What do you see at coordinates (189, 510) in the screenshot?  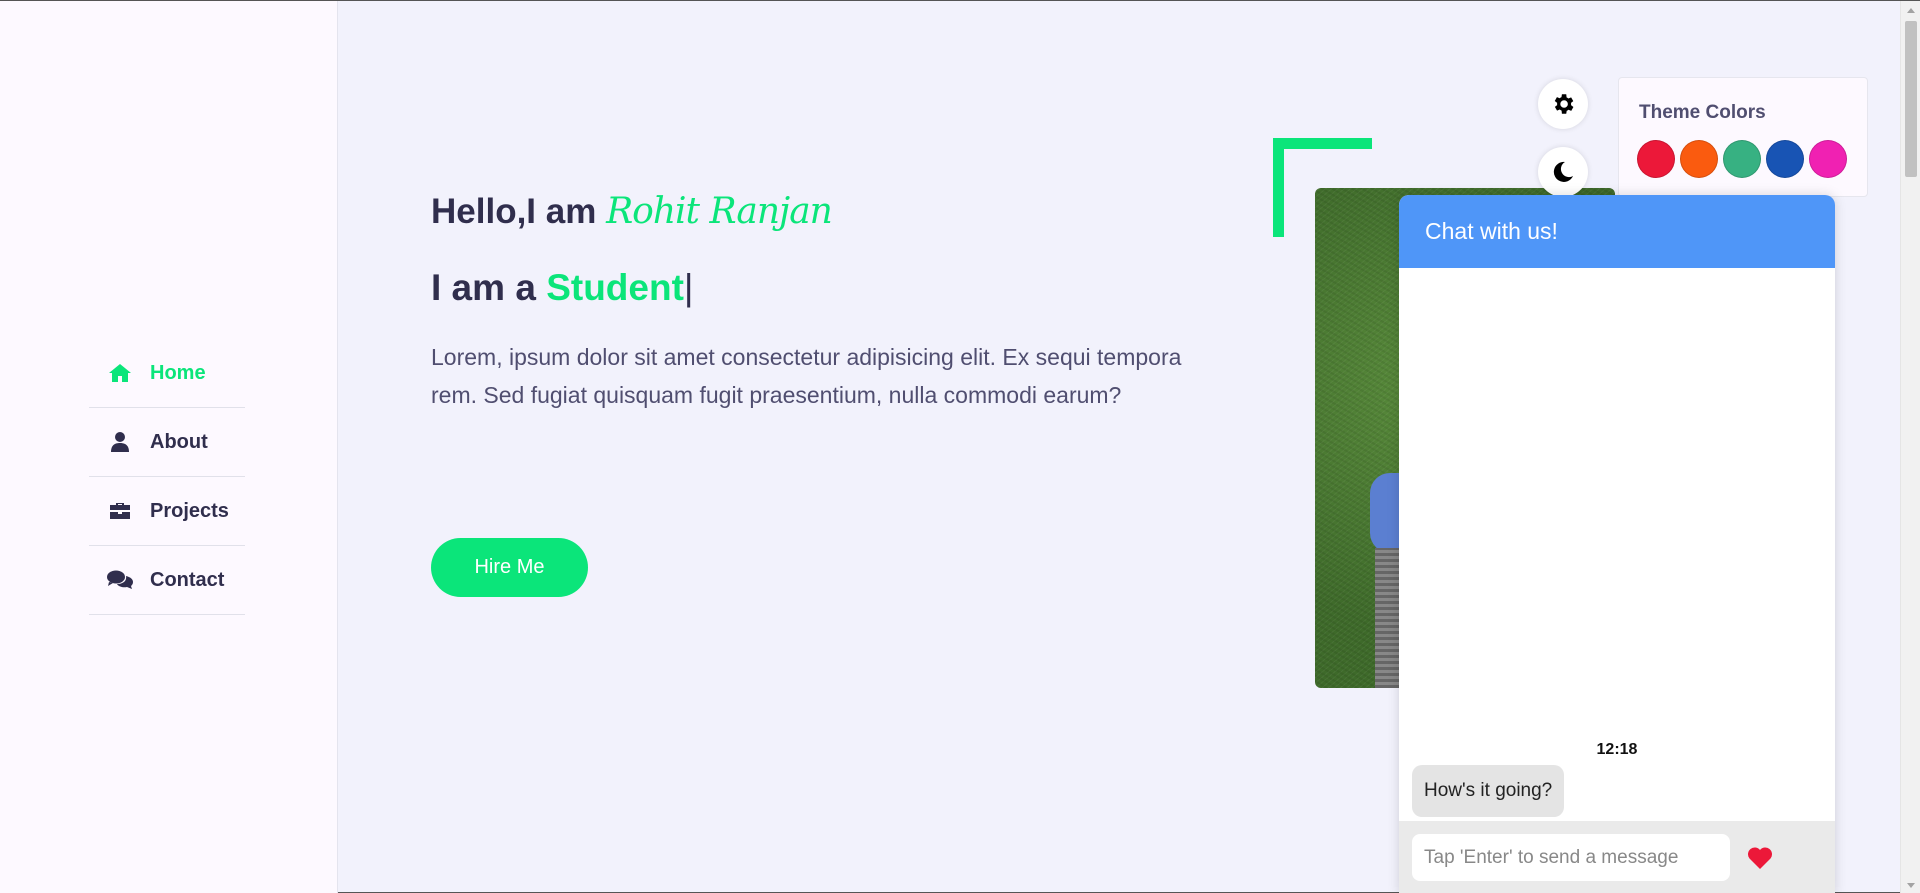 I see `nav-label-projects: Projects` at bounding box center [189, 510].